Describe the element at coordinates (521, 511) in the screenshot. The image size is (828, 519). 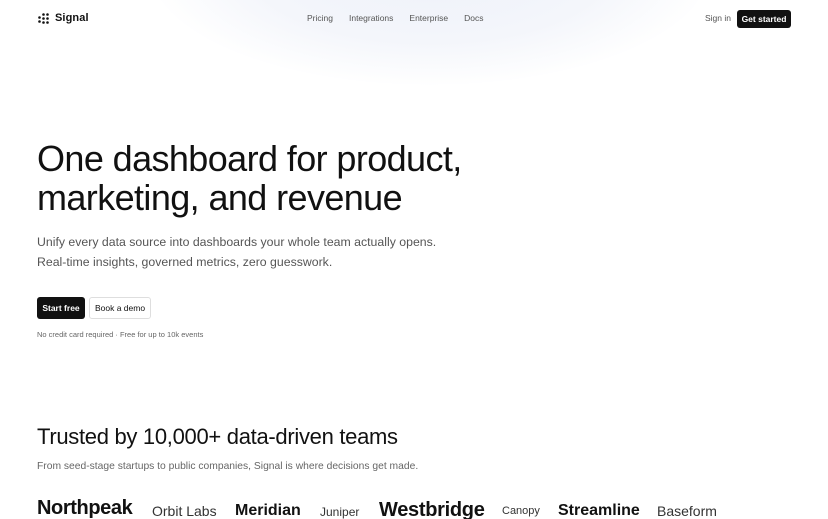
I see `customer-logo-canopy: Canopy` at that location.